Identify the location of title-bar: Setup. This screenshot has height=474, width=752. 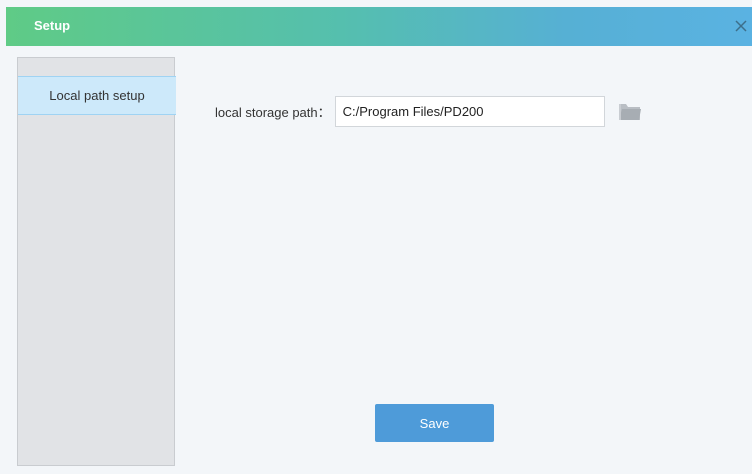
(379, 26).